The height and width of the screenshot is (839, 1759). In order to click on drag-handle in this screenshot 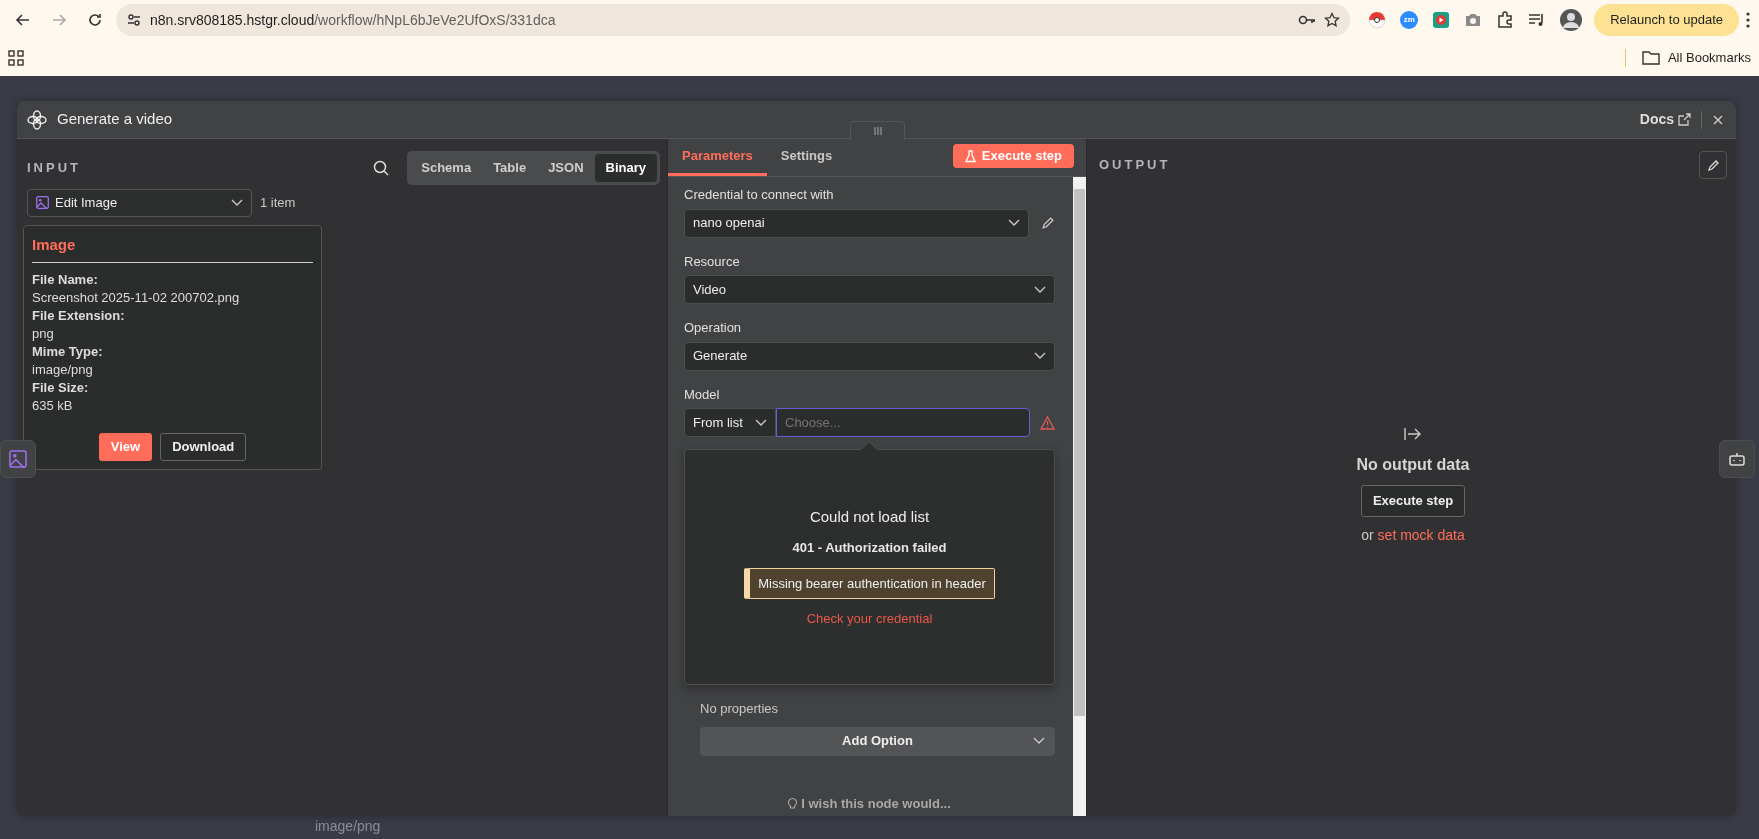, I will do `click(877, 130)`.